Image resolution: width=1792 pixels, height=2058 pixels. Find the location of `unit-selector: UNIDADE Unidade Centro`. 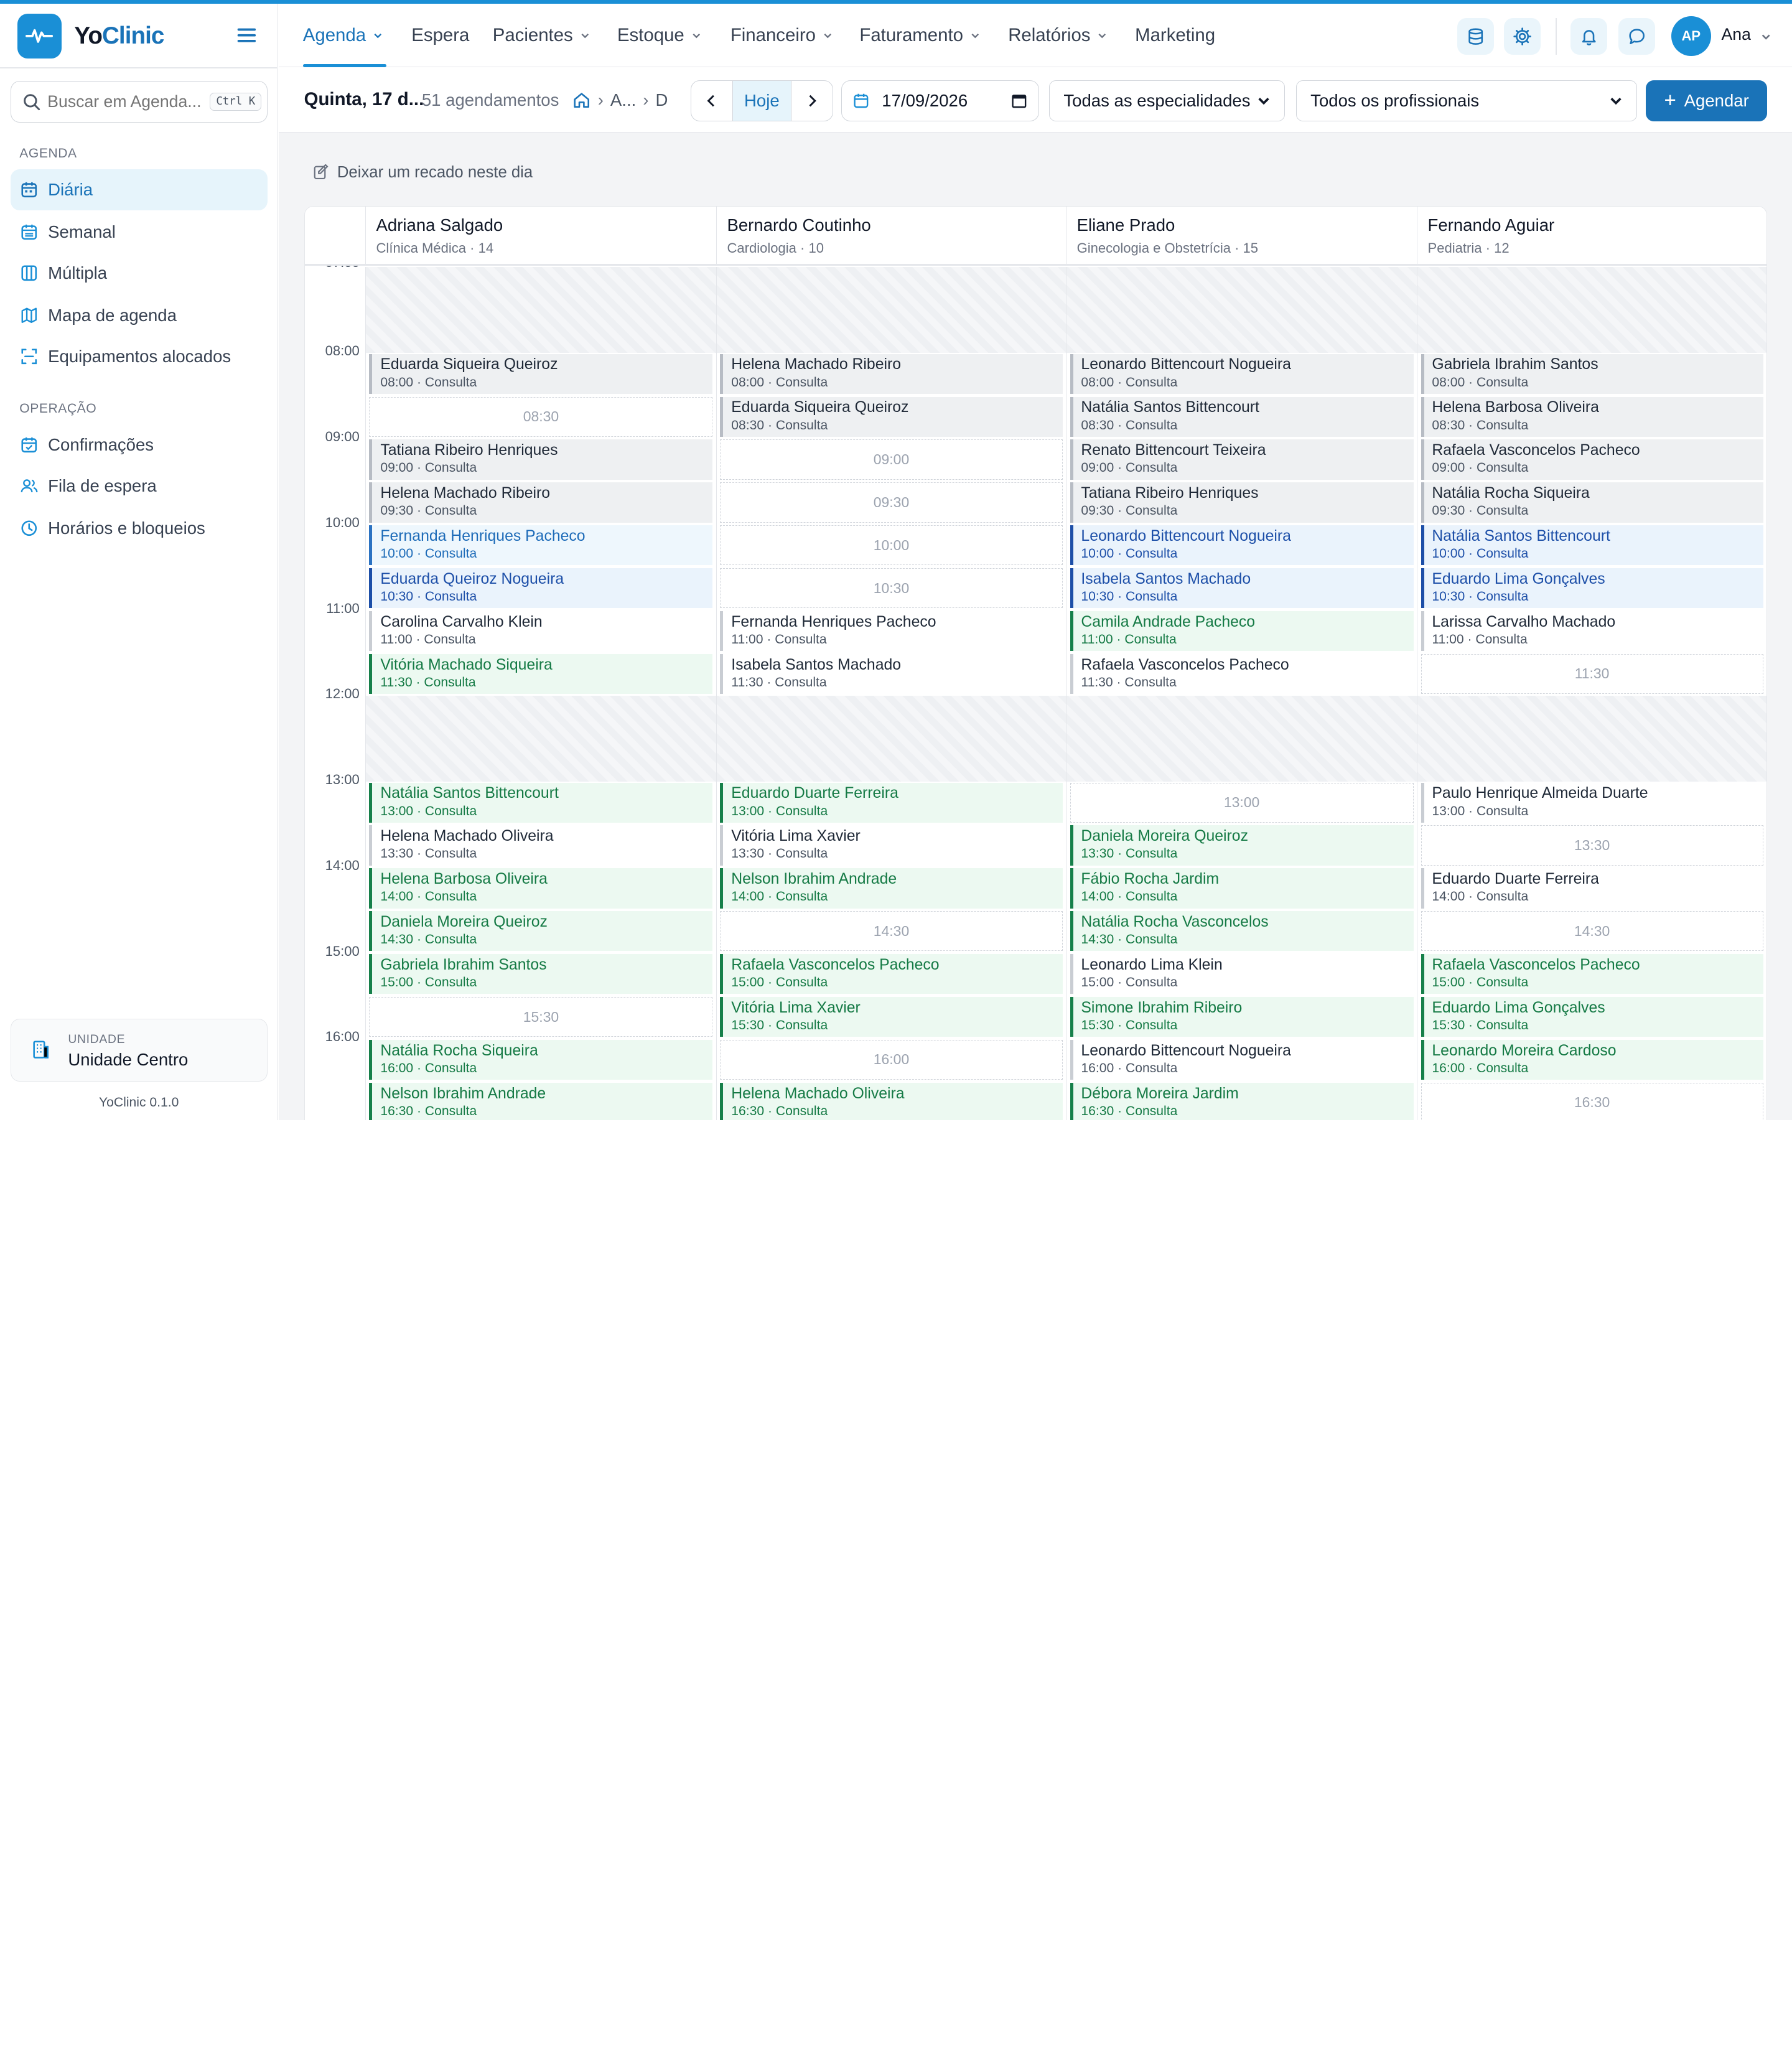

unit-selector: UNIDADE Unidade Centro is located at coordinates (139, 1050).